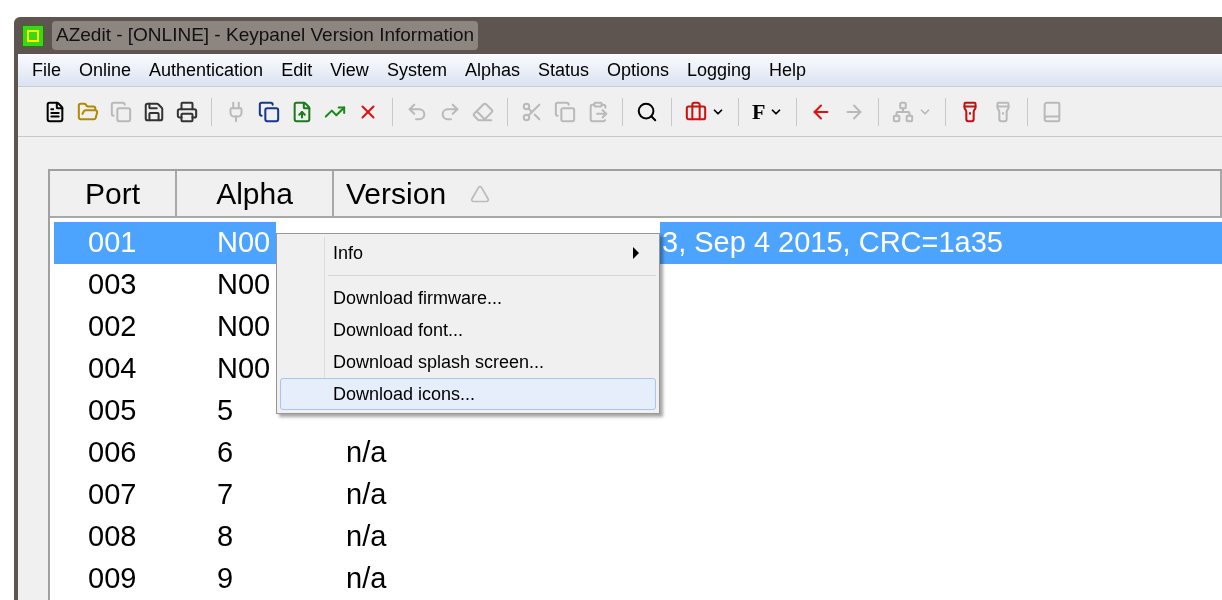  What do you see at coordinates (115, 495) in the screenshot?
I see `table-cell: 007` at bounding box center [115, 495].